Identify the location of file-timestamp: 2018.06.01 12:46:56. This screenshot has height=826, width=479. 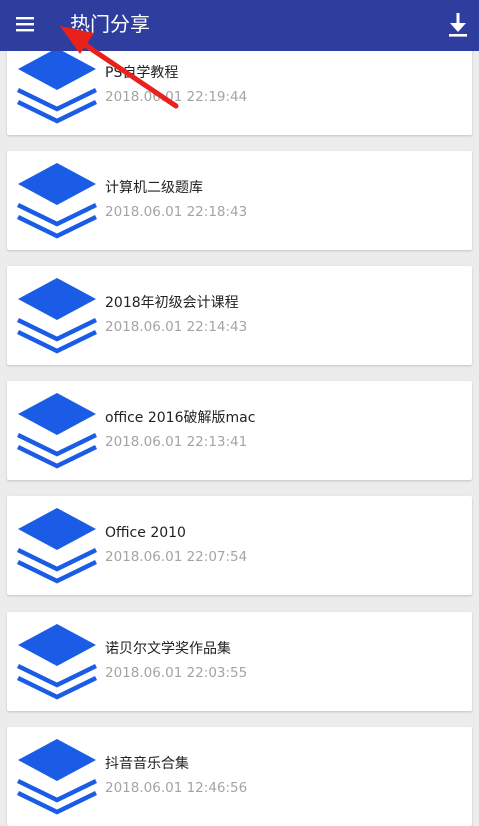
(176, 788).